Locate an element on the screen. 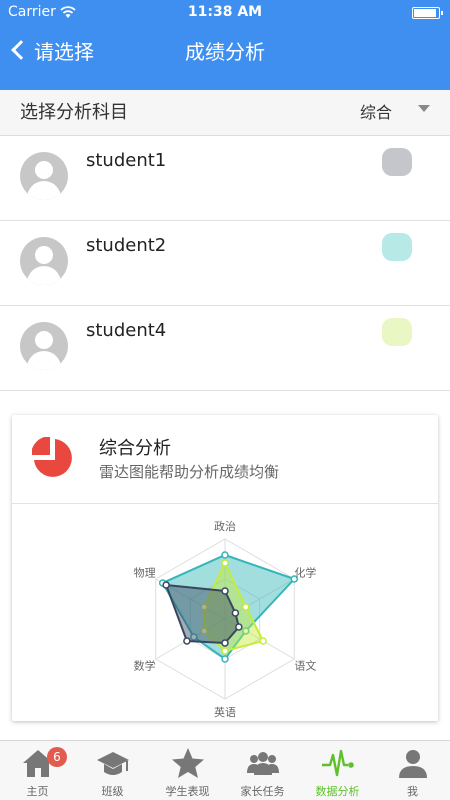 This screenshot has height=800, width=450. battery-icon is located at coordinates (427, 13).